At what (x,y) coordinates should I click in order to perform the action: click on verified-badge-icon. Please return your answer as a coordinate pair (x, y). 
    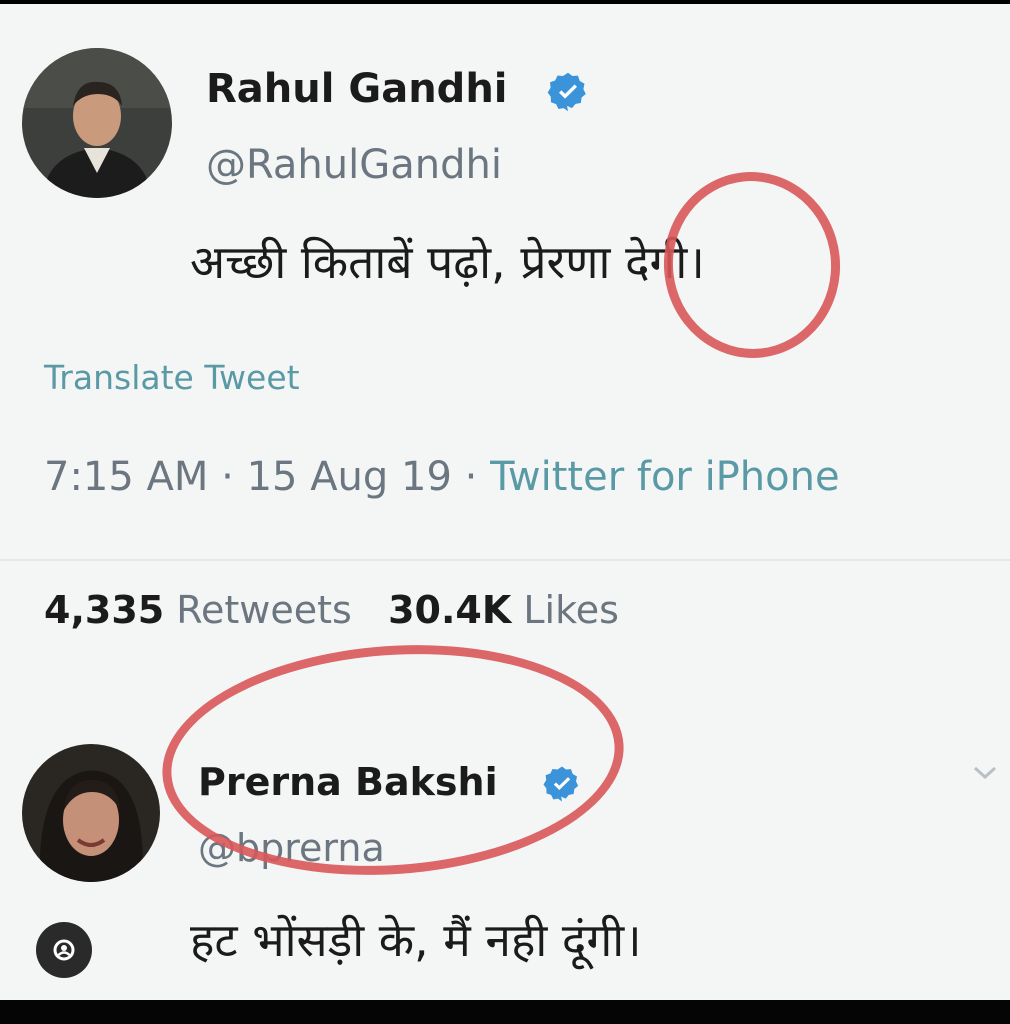
    Looking at the image, I should click on (566, 92).